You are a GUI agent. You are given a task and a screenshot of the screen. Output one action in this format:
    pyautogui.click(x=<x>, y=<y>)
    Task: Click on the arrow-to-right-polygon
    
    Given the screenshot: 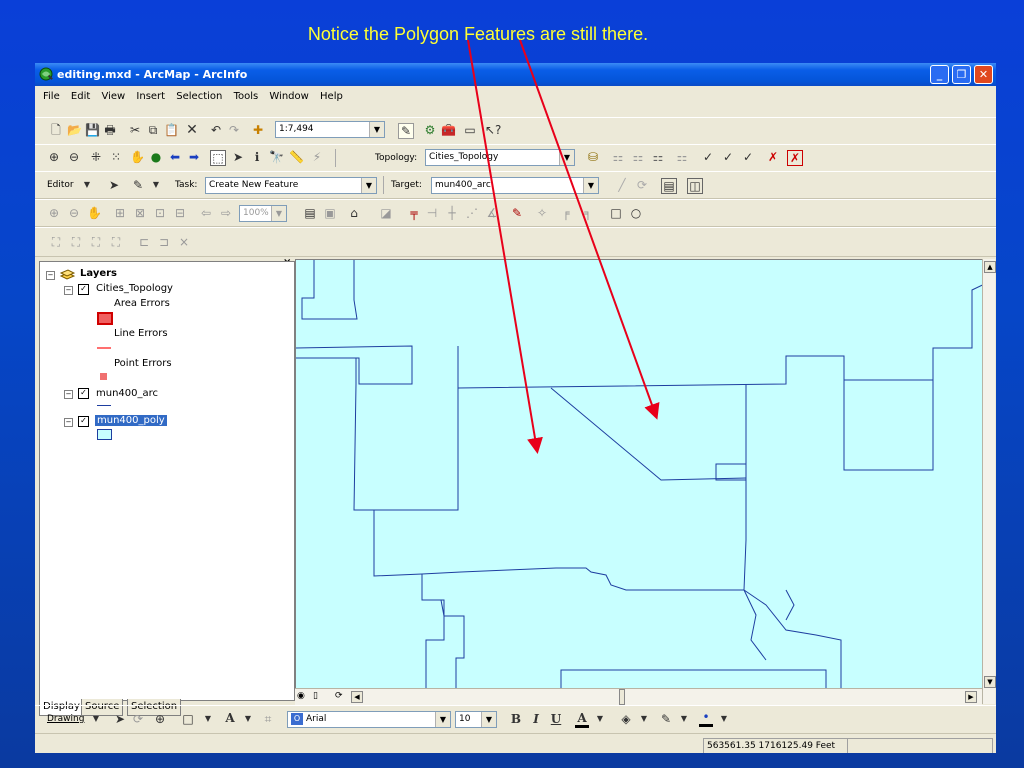 What is the action you would take?
    pyautogui.click(x=589, y=229)
    